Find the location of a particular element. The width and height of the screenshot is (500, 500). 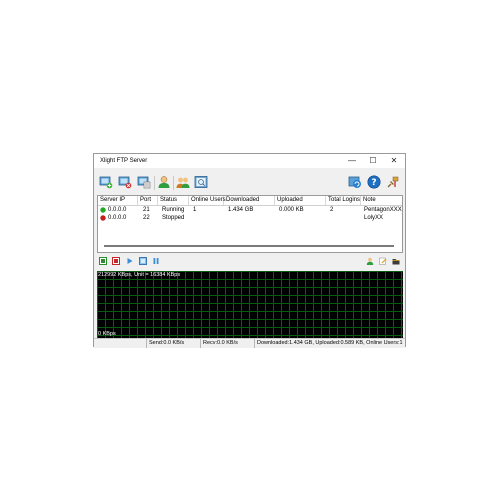

help-icon: ? is located at coordinates (374, 182).